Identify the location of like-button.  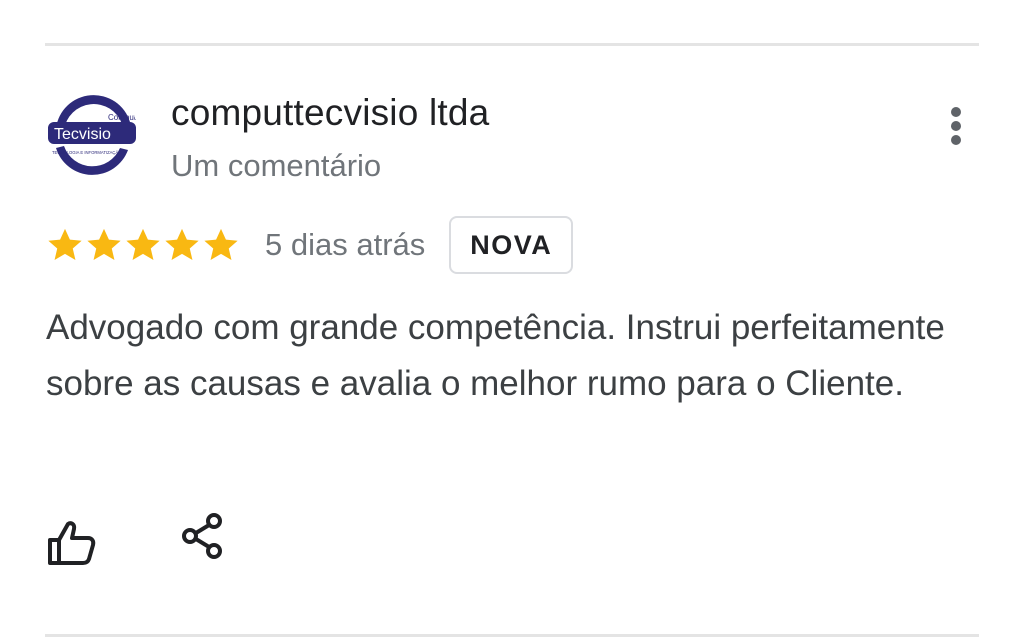
(71, 543).